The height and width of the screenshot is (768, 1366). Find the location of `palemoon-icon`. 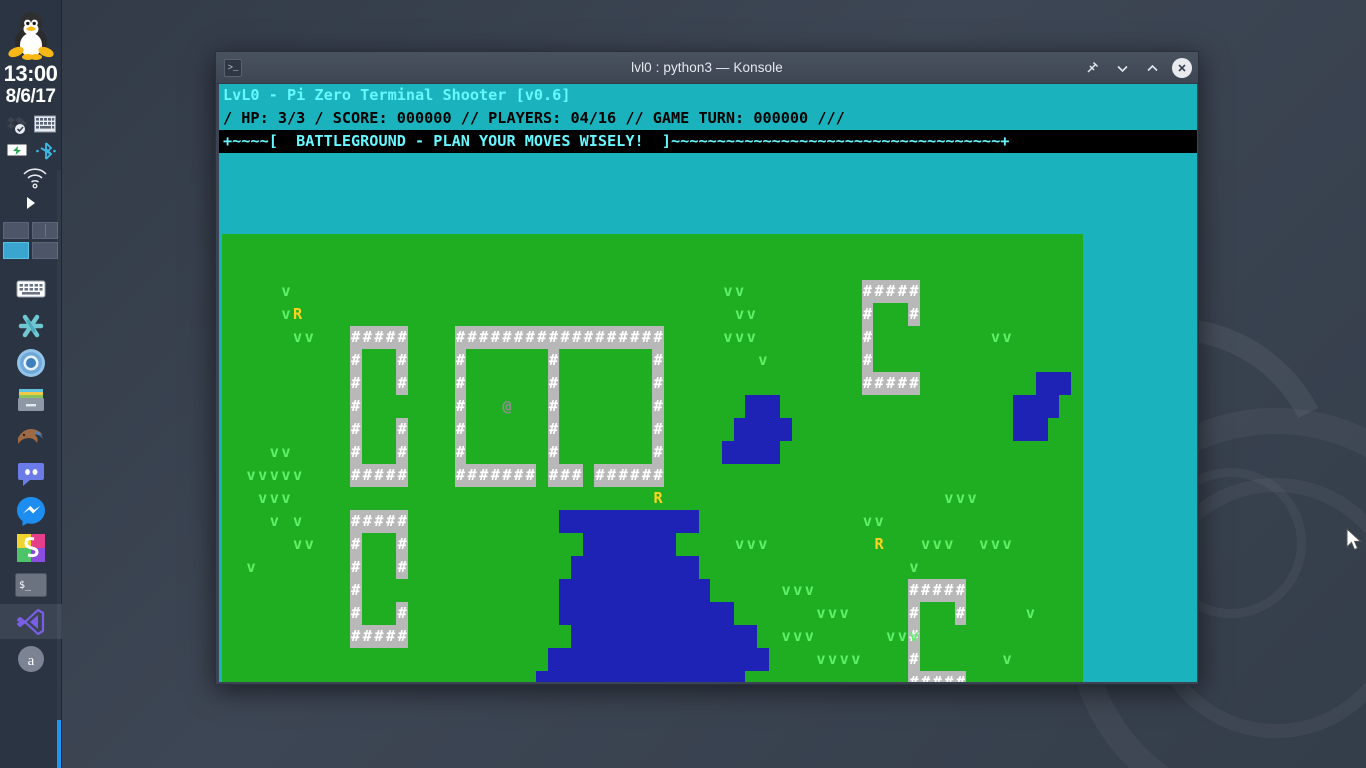

palemoon-icon is located at coordinates (31, 436).